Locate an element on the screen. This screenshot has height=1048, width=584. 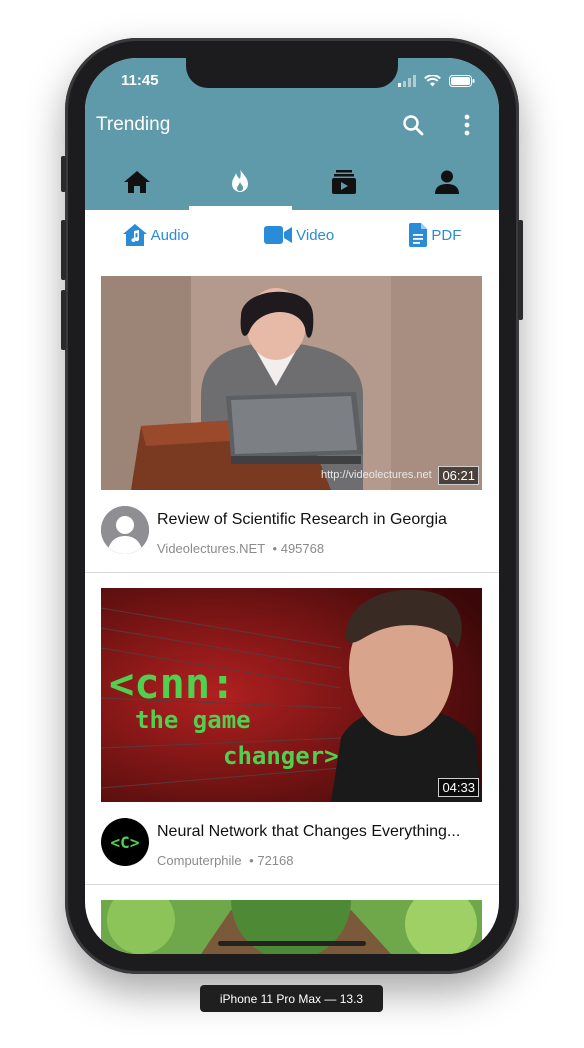
channel-avatar-text: <C> is located at coordinates (125, 842).